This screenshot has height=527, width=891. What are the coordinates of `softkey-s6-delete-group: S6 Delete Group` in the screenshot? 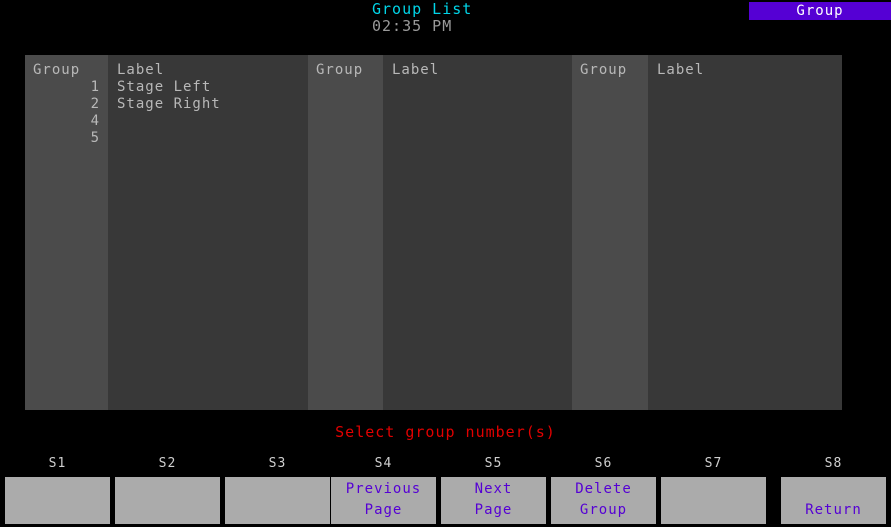 It's located at (603, 491).